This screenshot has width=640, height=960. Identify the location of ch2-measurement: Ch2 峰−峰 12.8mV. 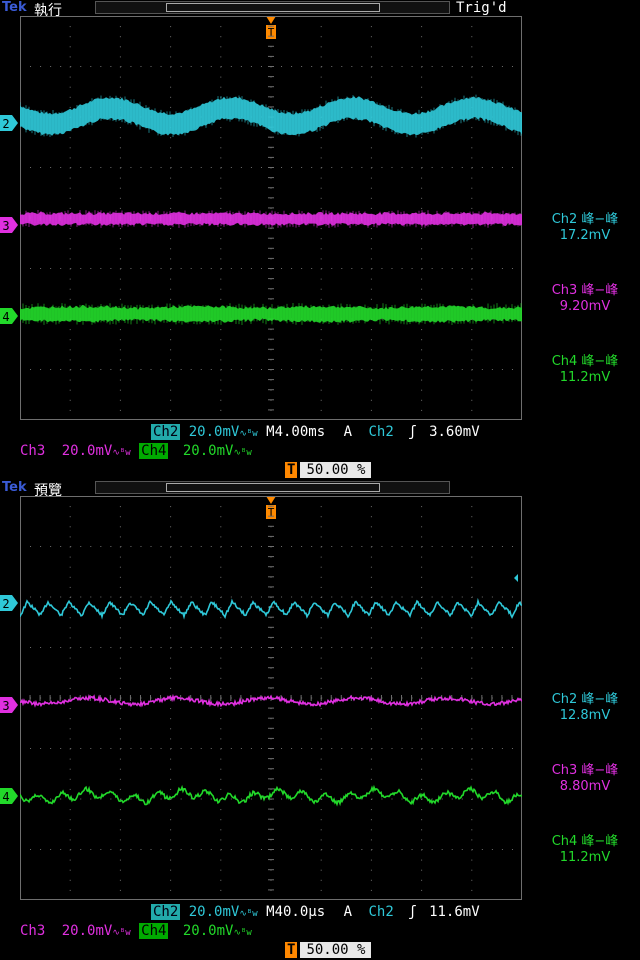
(585, 708).